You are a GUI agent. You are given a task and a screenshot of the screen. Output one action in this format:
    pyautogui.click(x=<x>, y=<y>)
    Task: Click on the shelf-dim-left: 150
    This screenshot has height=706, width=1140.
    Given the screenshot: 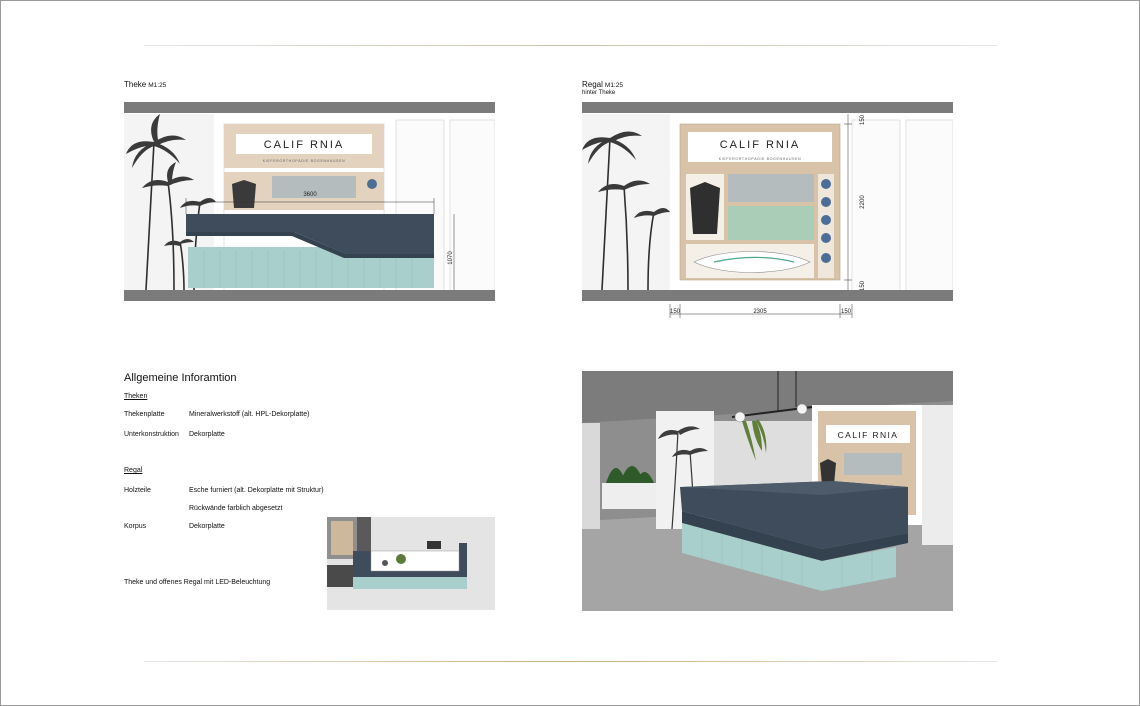 What is the action you would take?
    pyautogui.click(x=675, y=312)
    